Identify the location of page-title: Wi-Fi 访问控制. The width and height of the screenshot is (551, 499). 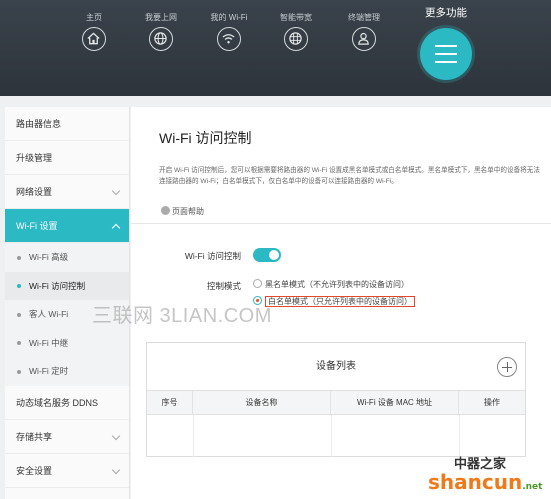
(205, 138).